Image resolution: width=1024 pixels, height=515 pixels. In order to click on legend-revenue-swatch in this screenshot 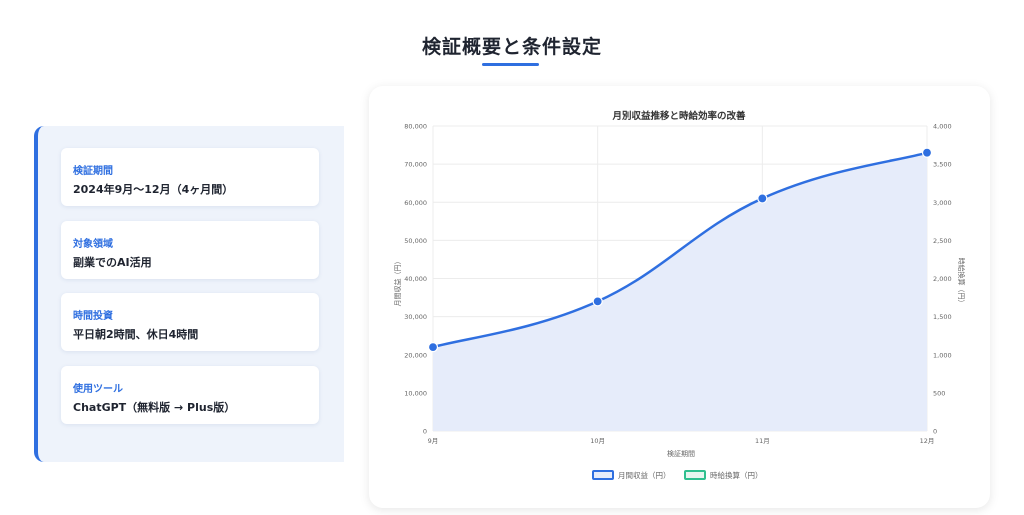, I will do `click(603, 475)`.